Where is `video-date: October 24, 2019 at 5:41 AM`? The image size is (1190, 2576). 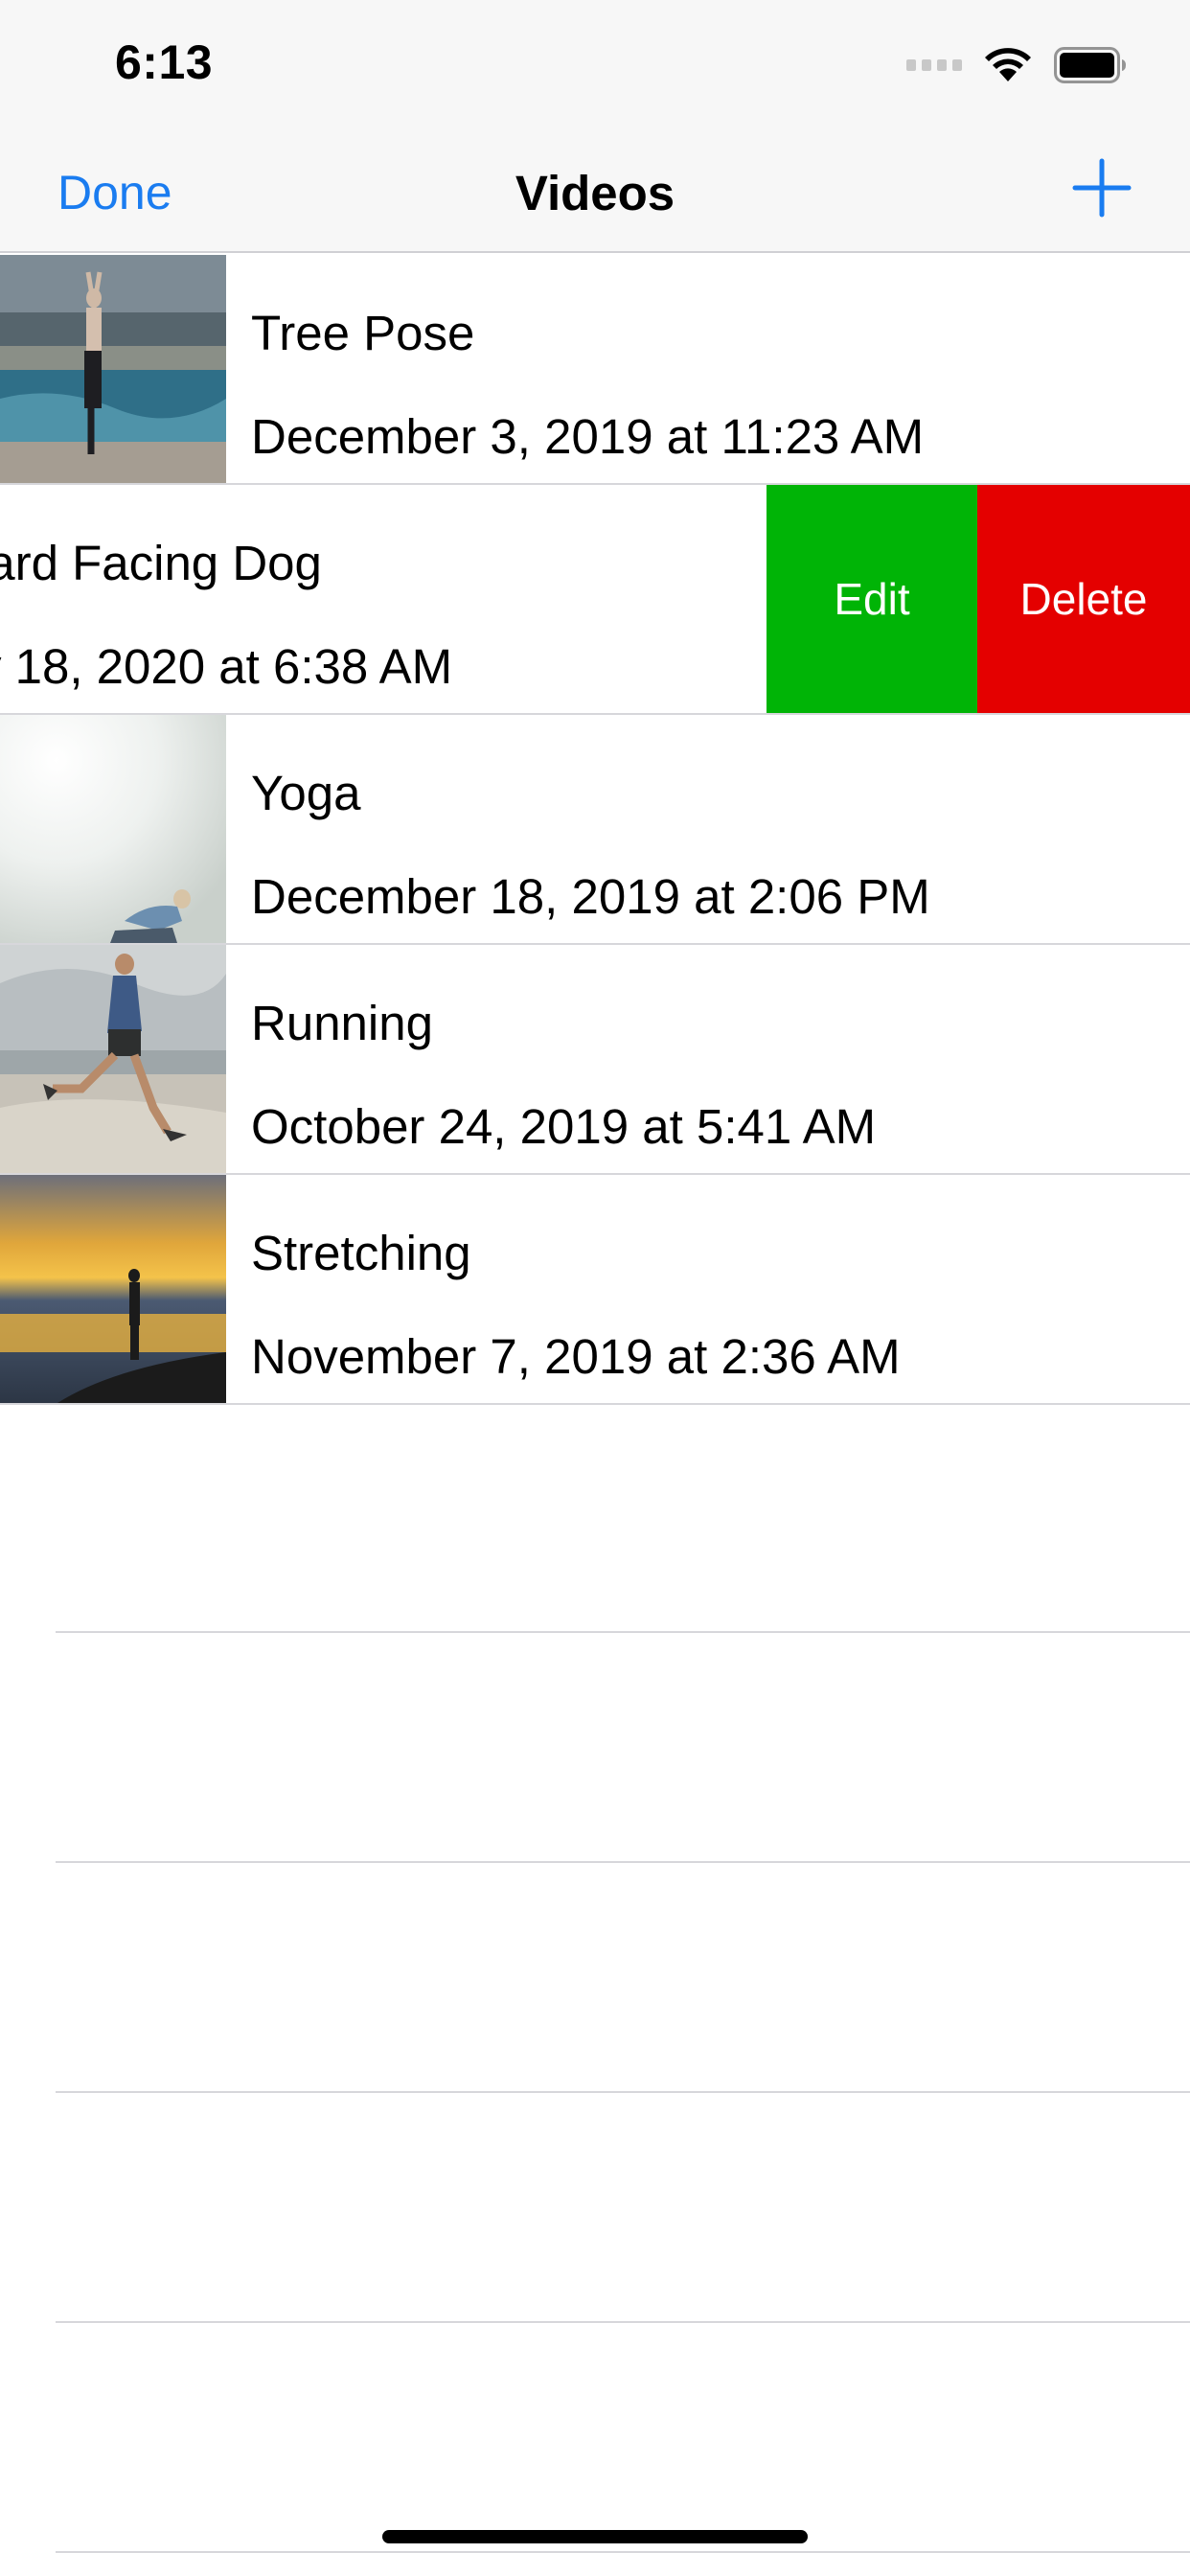
video-date: October 24, 2019 at 5:41 AM is located at coordinates (564, 1126).